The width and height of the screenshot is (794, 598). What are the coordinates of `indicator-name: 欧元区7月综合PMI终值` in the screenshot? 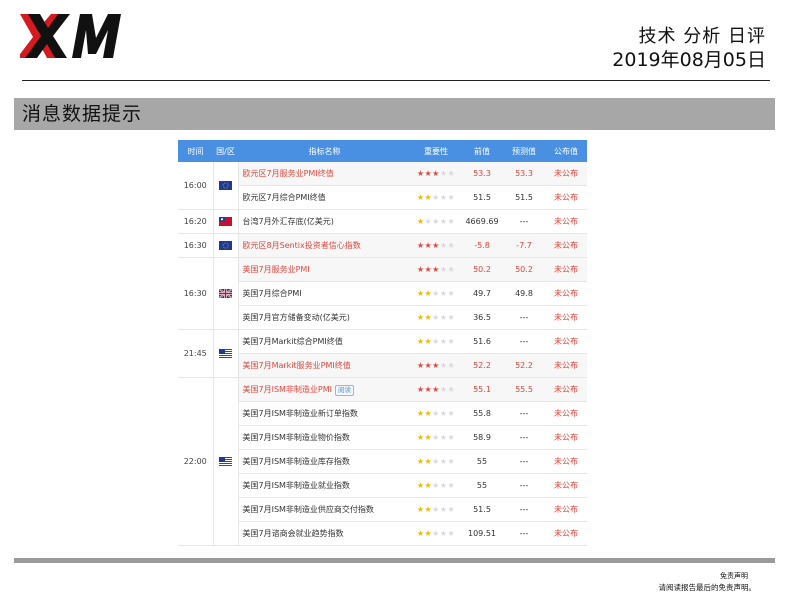 It's located at (284, 197).